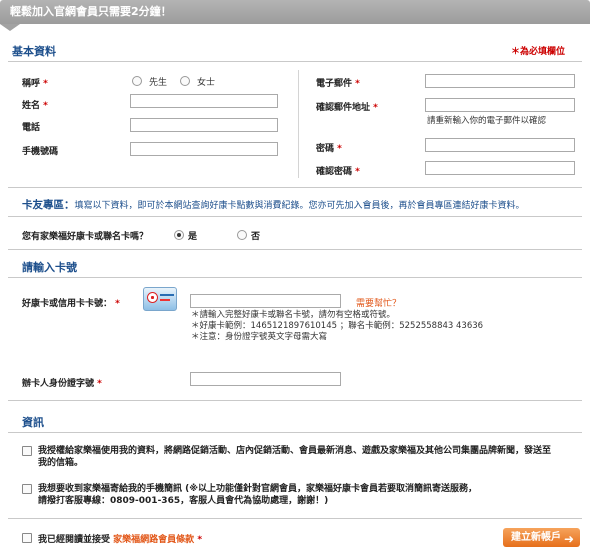 The width and height of the screenshot is (600, 552). What do you see at coordinates (49, 267) in the screenshot?
I see `card-entry-title: 請輸入卡號` at bounding box center [49, 267].